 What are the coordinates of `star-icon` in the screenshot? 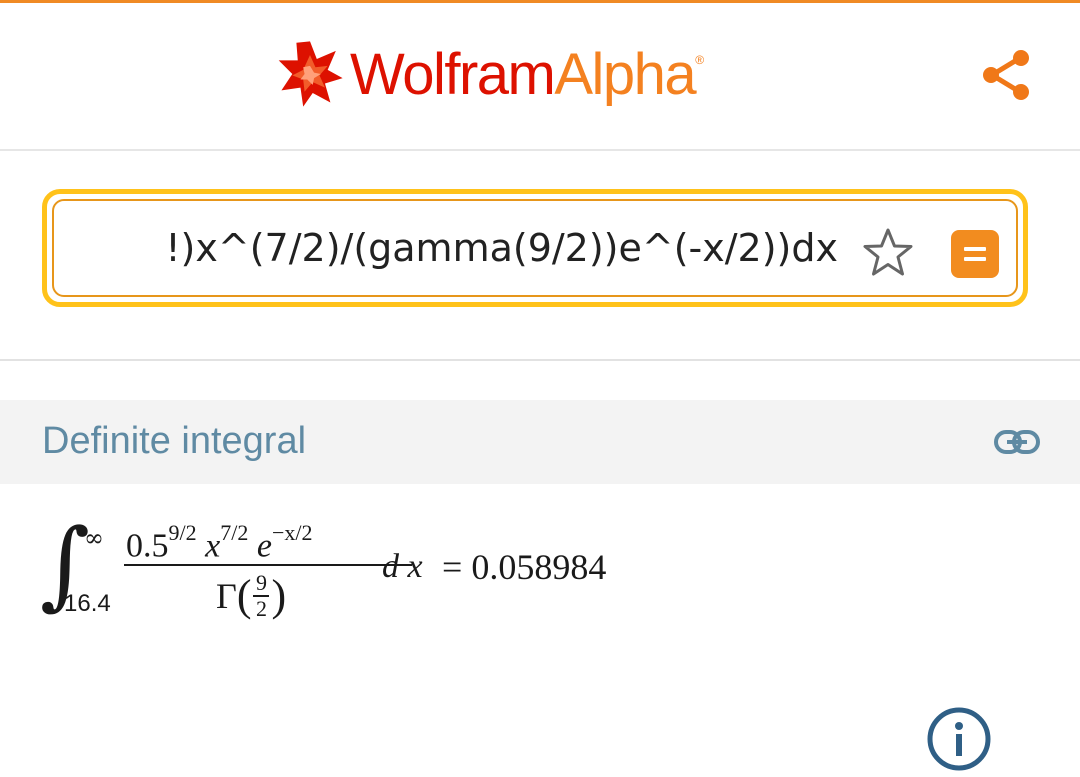 It's located at (888, 252).